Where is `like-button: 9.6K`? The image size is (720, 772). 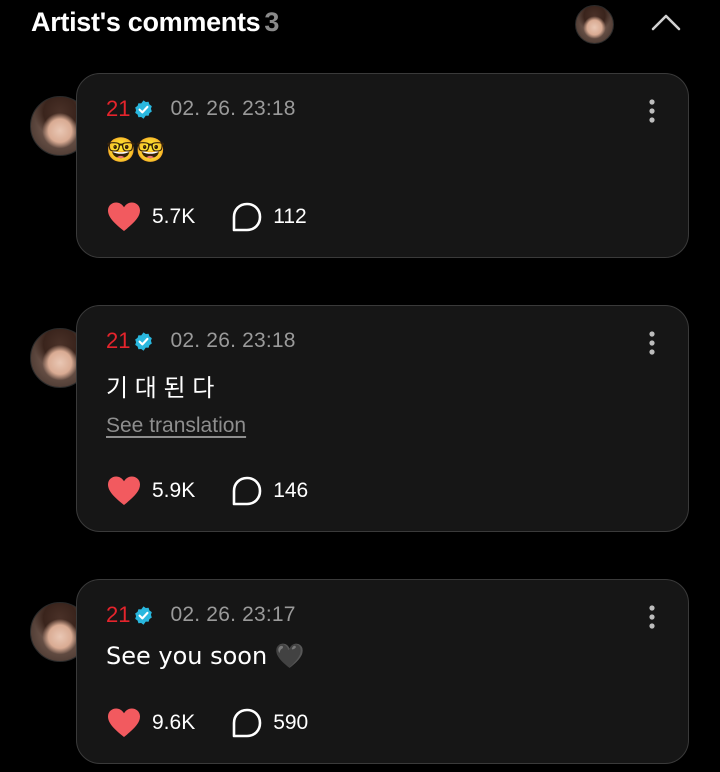 like-button: 9.6K is located at coordinates (150, 723).